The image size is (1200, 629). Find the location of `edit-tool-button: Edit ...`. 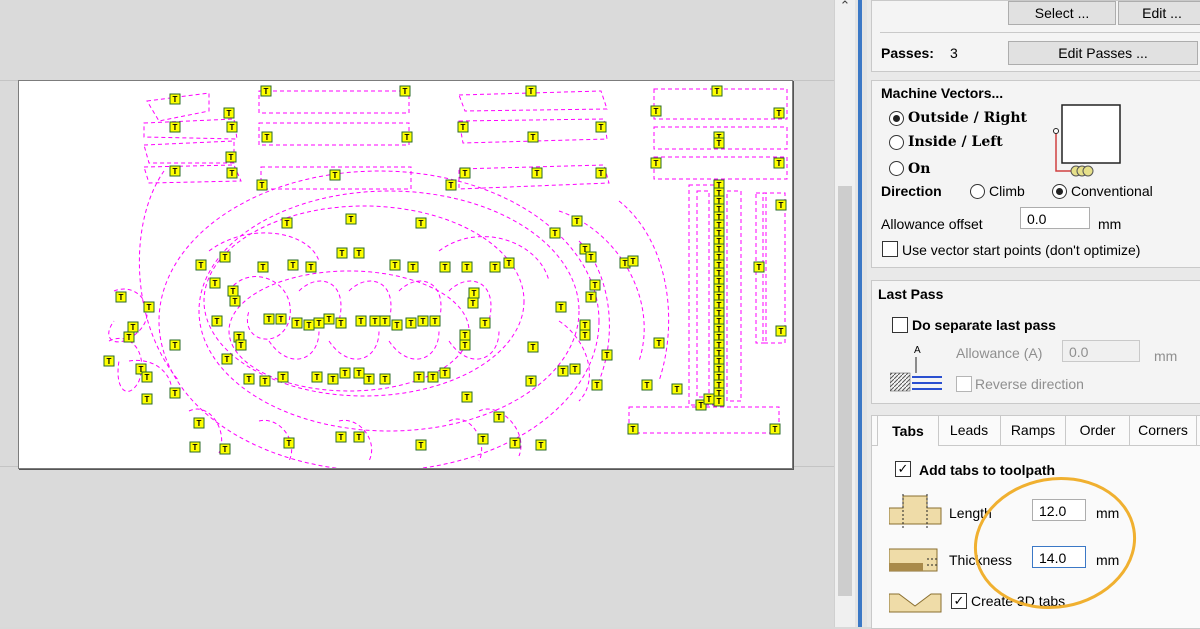

edit-tool-button: Edit ... is located at coordinates (1159, 13).